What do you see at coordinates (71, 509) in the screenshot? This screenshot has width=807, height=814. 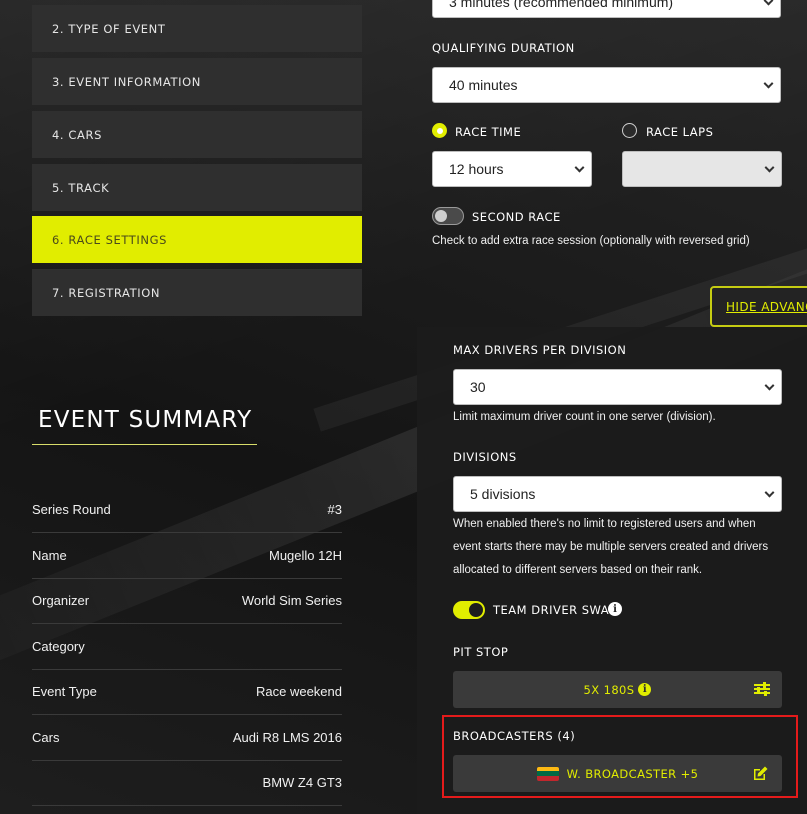 I see `summary-row-label: Series Round` at bounding box center [71, 509].